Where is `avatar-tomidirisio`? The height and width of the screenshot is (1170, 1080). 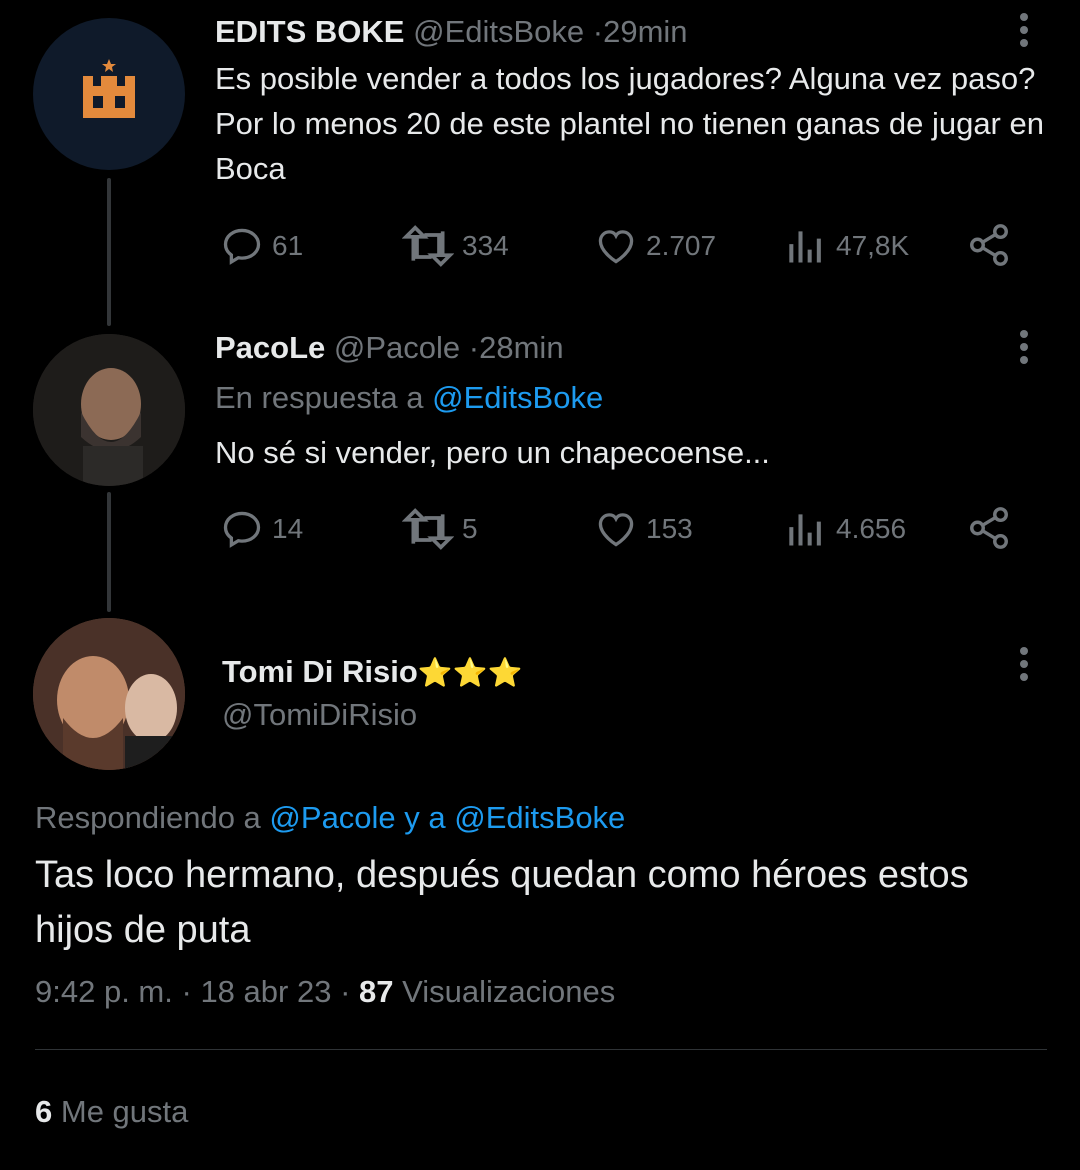
avatar-tomidirisio is located at coordinates (109, 694).